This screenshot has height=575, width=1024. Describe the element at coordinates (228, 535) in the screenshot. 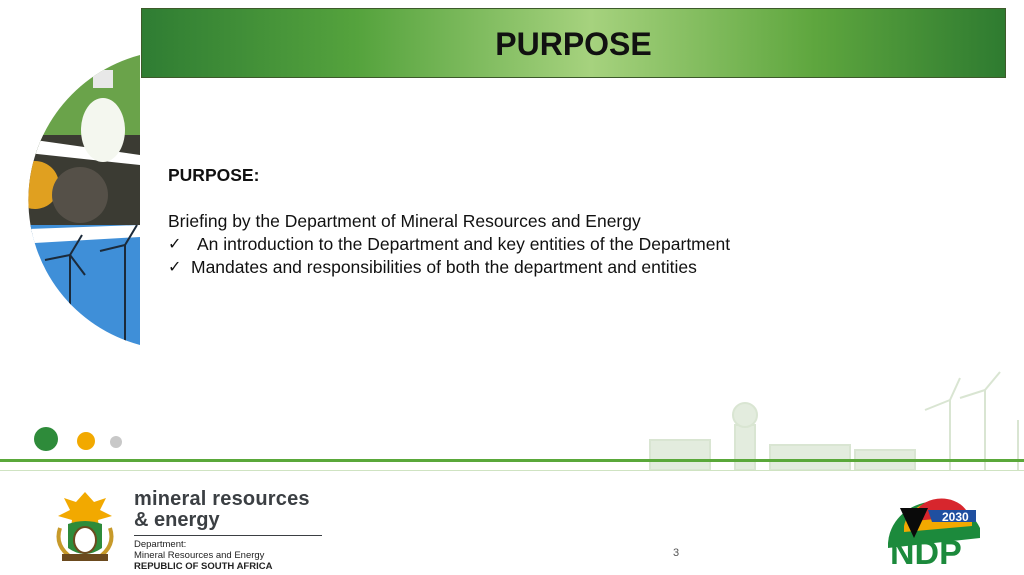

I see `brand-rule` at that location.